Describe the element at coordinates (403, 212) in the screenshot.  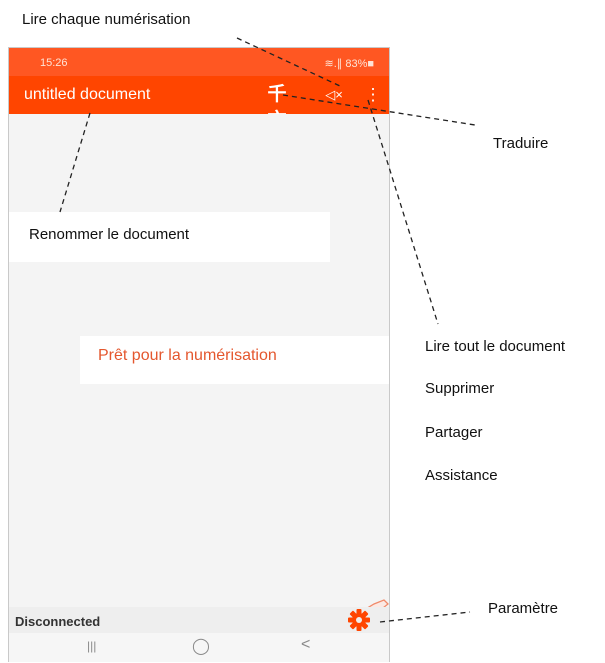
I see `leader-read-all` at that location.